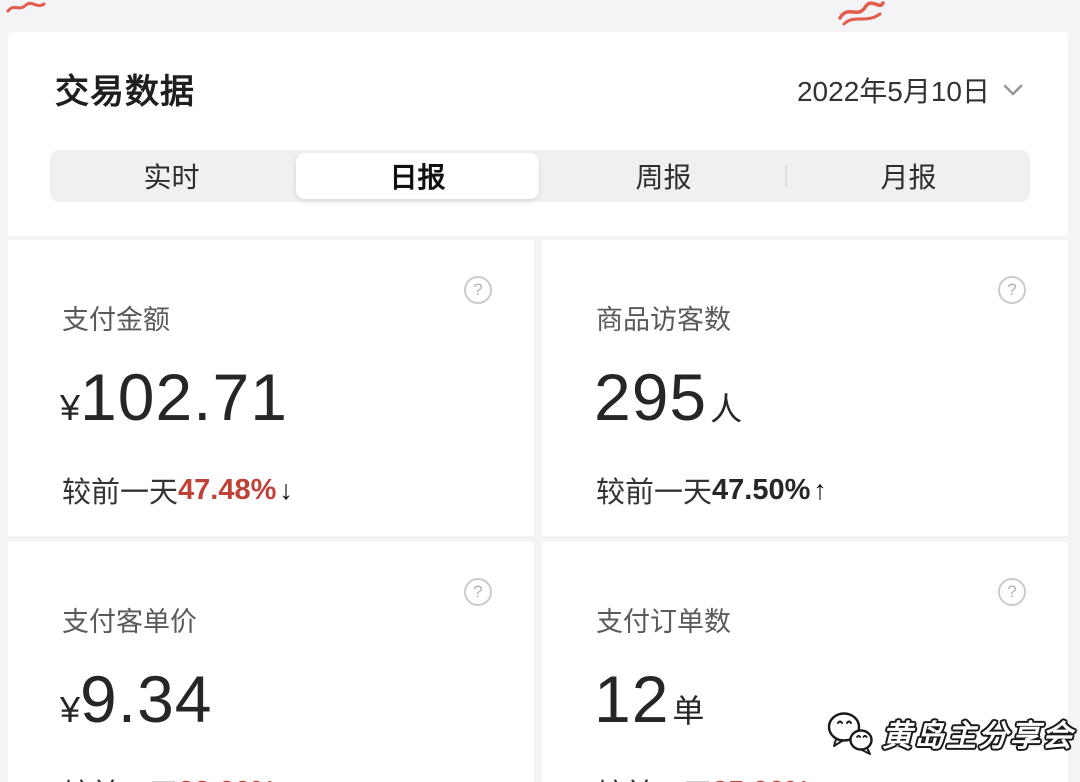  What do you see at coordinates (832, 490) in the screenshot?
I see `change-row: 较前一天 47.50% ↑` at bounding box center [832, 490].